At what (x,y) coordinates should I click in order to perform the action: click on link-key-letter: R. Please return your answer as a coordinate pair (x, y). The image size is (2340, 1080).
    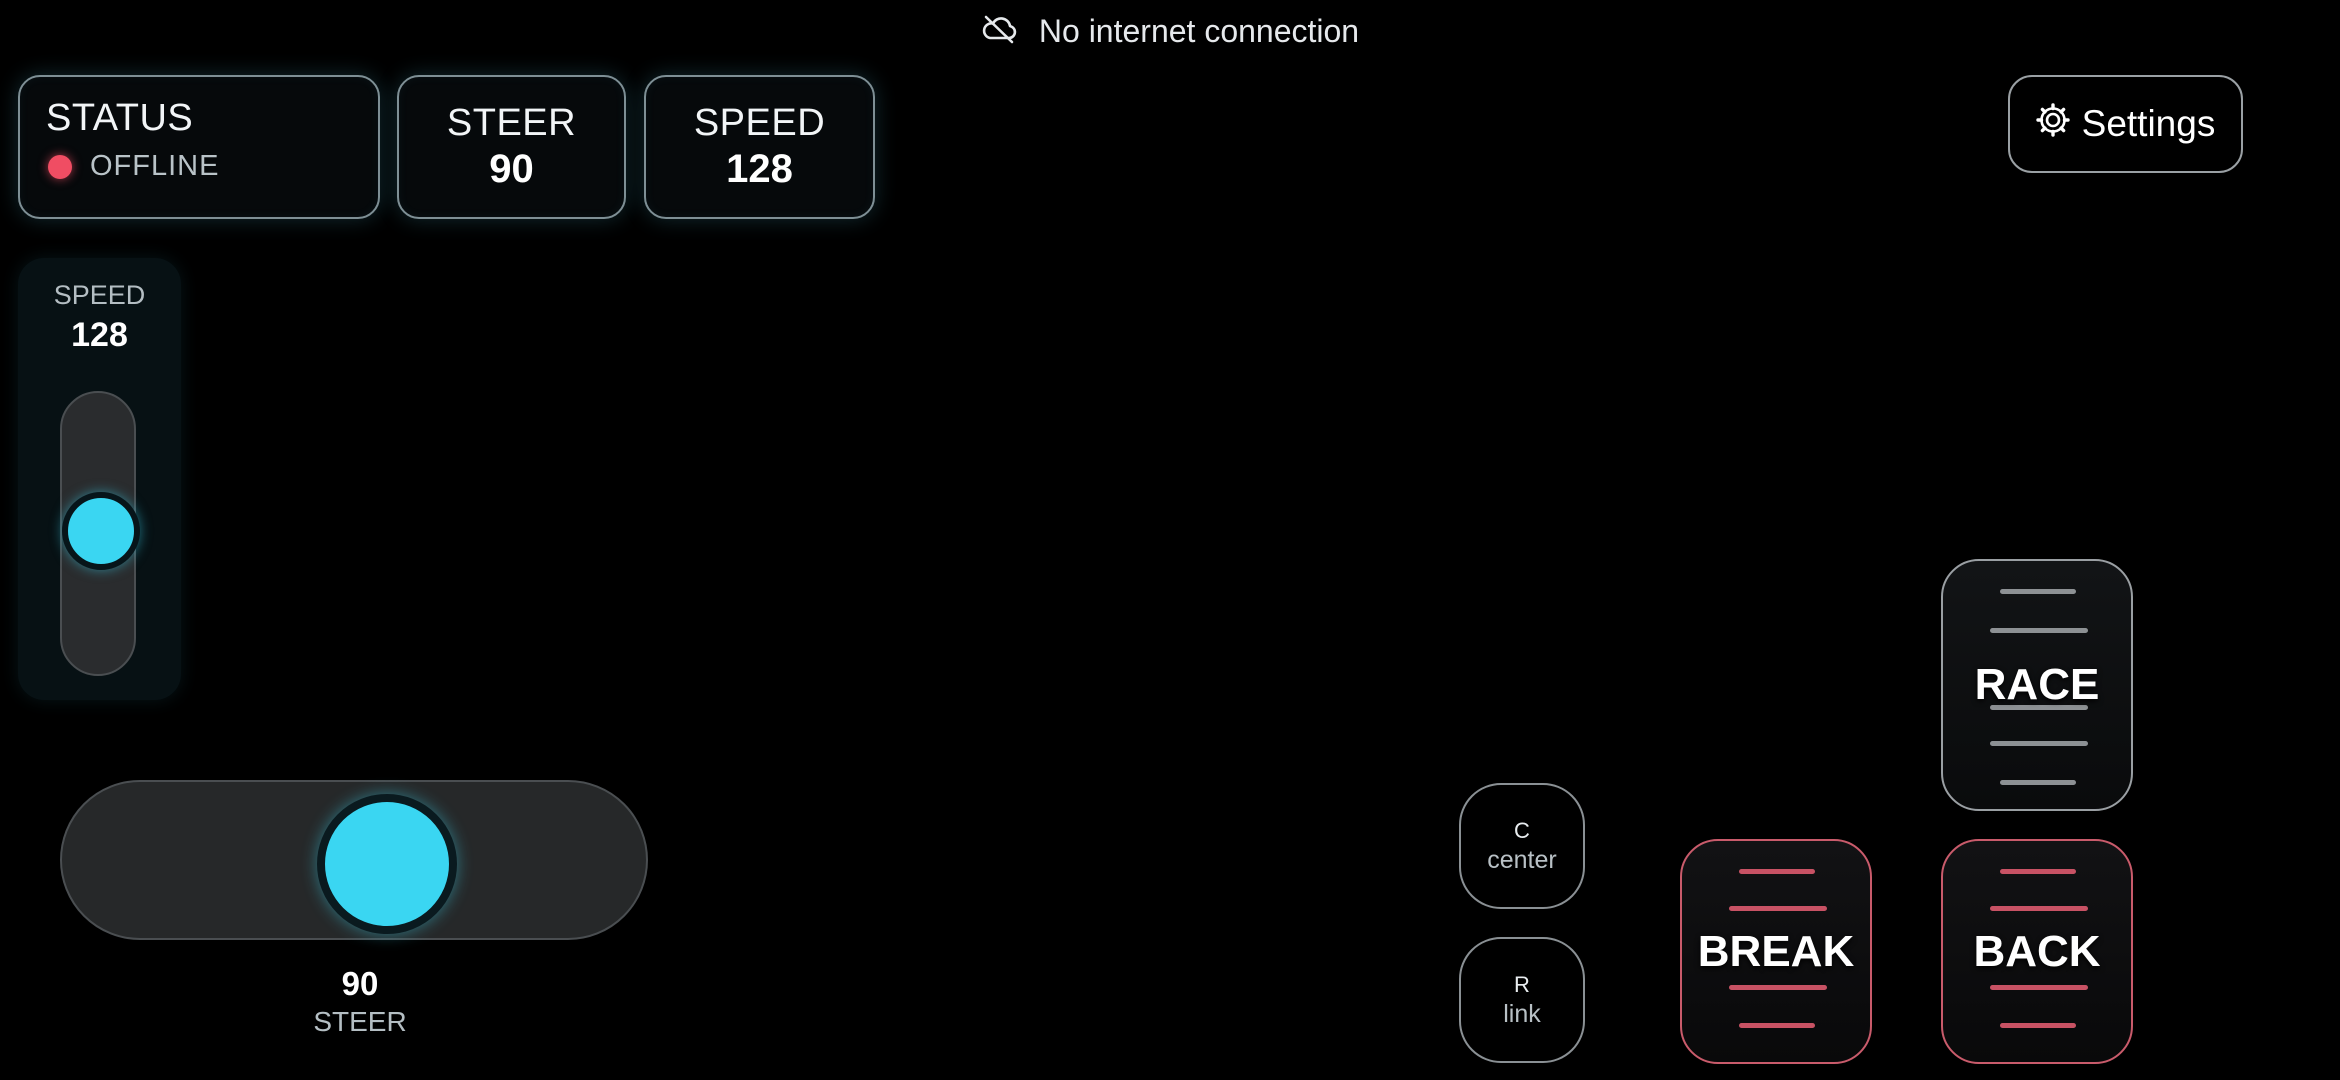
    Looking at the image, I should click on (1522, 984).